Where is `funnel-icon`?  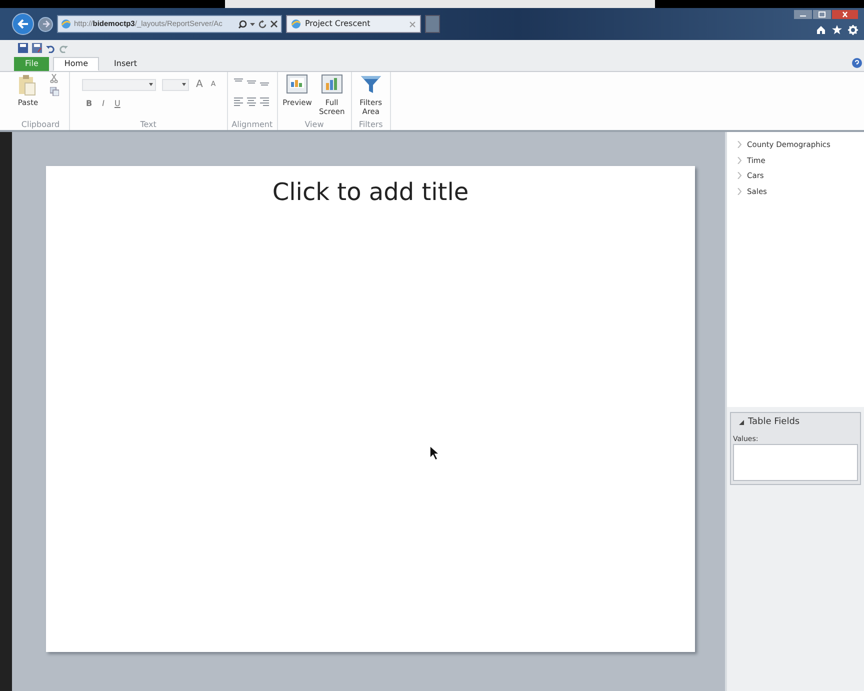 funnel-icon is located at coordinates (371, 85).